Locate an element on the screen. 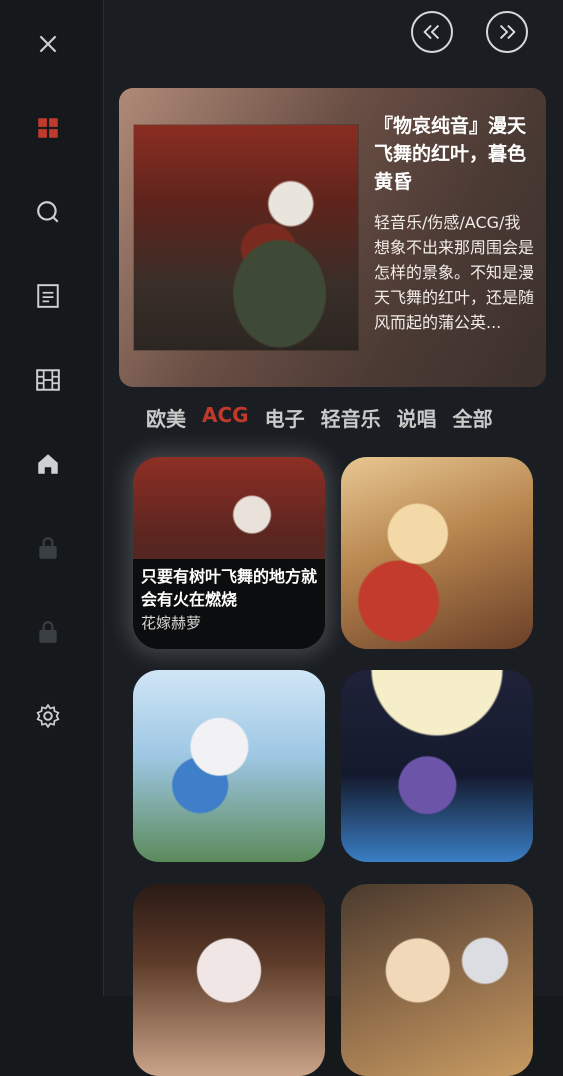  double-chevron-left-icon is located at coordinates (431, 32).